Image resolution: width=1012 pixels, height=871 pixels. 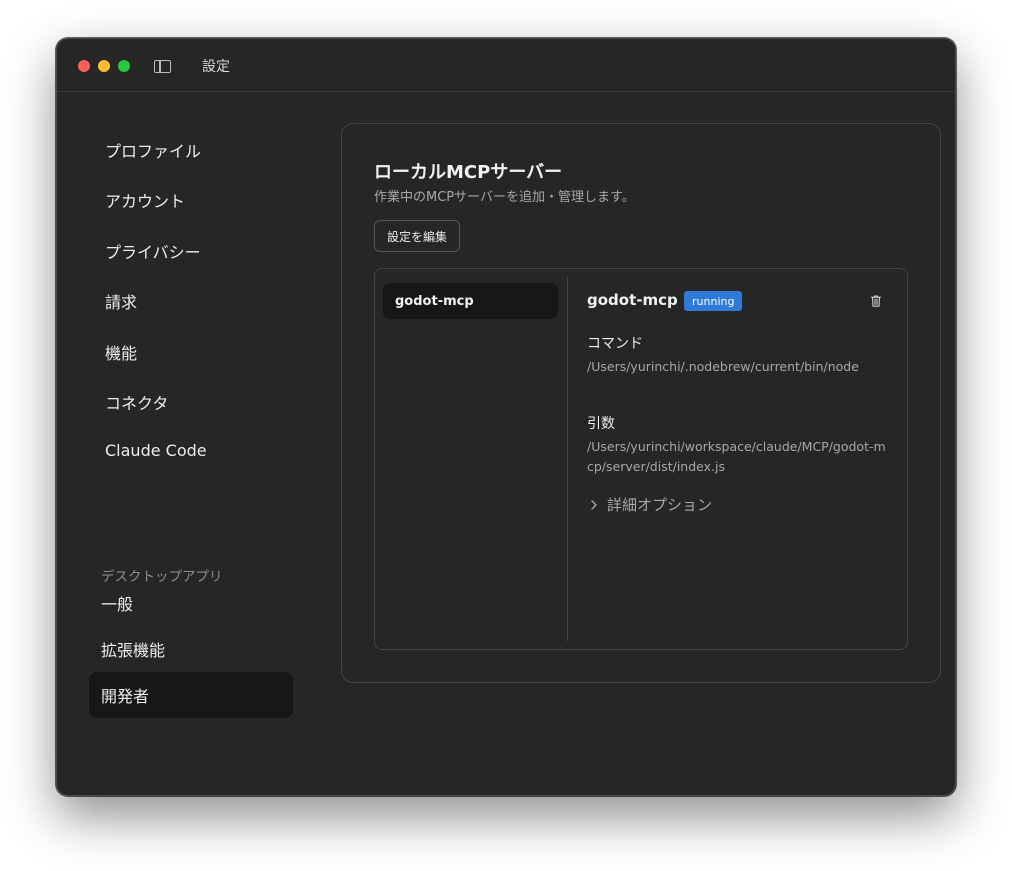 I want to click on advanced-options-label: 詳細オプション, so click(x=660, y=505).